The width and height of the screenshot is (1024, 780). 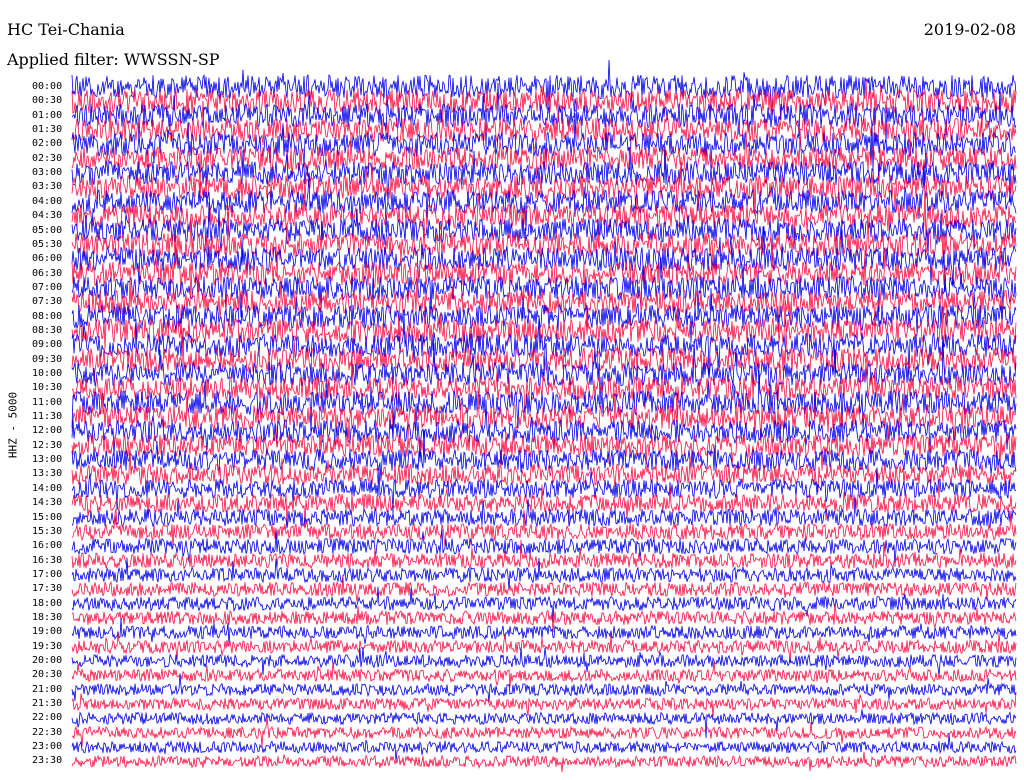 What do you see at coordinates (47, 660) in the screenshot?
I see `time-label: 20:00` at bounding box center [47, 660].